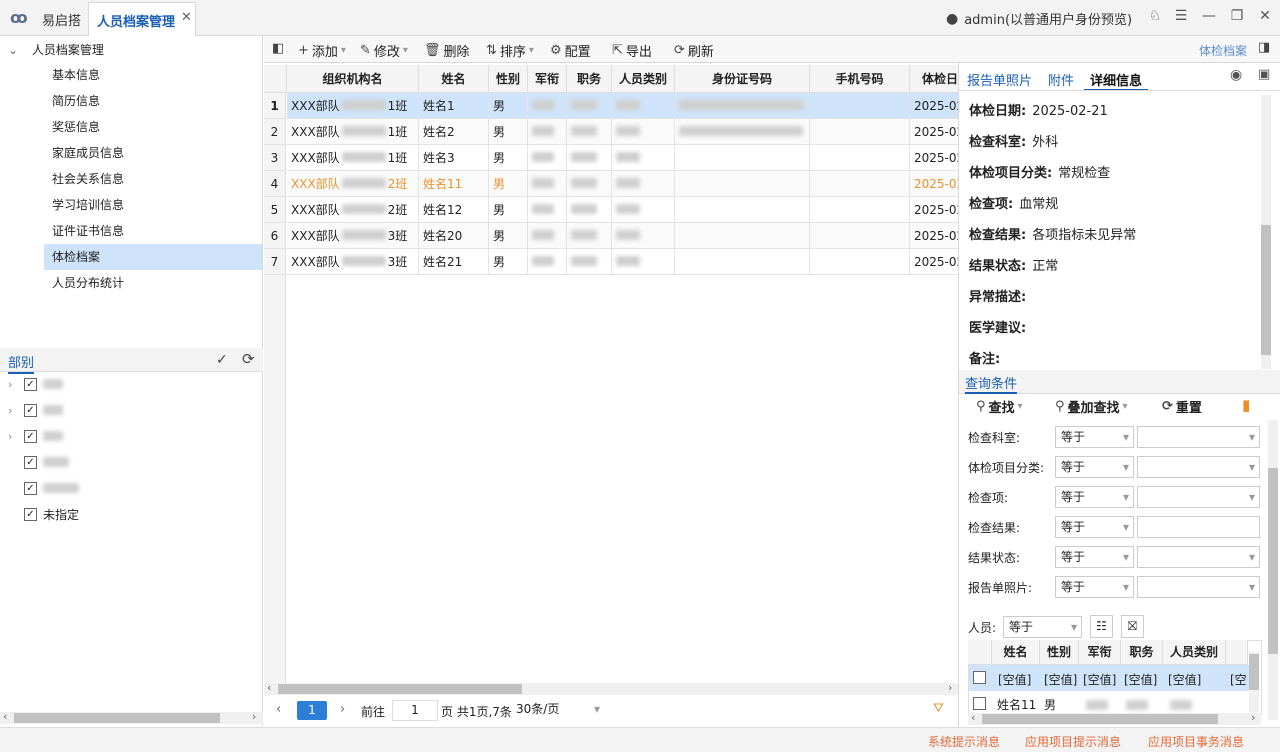 The width and height of the screenshot is (1280, 752). What do you see at coordinates (508, 79) in the screenshot?
I see `col-sex: 性别` at bounding box center [508, 79].